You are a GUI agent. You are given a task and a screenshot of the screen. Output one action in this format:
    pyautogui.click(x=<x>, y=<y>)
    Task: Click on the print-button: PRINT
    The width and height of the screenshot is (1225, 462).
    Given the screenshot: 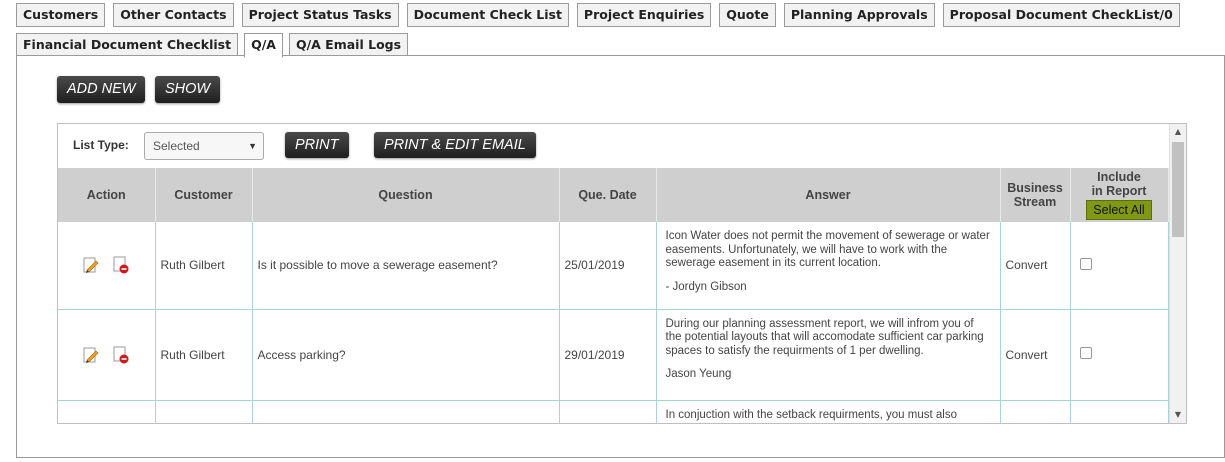 What is the action you would take?
    pyautogui.click(x=317, y=145)
    